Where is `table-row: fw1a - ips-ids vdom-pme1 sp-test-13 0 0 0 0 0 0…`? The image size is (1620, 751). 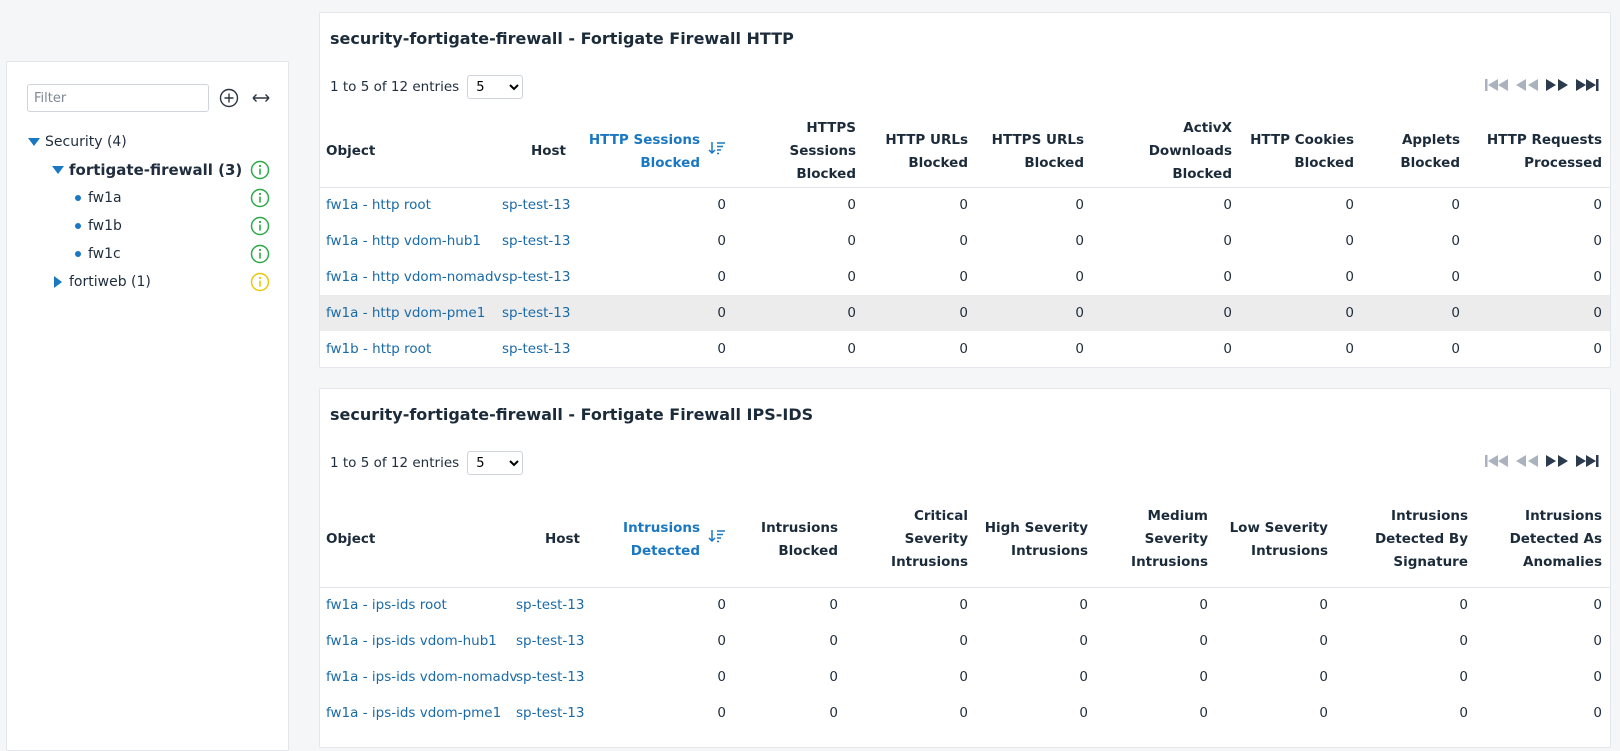 table-row: fw1a - ips-ids vdom-pme1 sp-test-13 0 0 0 0 0 0… is located at coordinates (965, 713).